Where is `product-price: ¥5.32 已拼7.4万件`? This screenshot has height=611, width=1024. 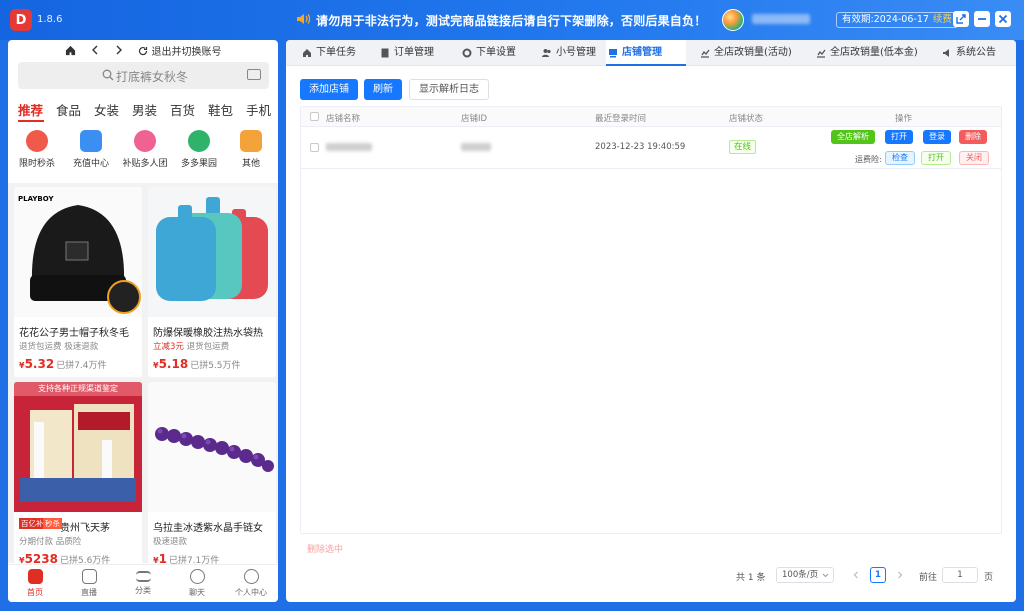 product-price: ¥5.32 已拼7.4万件 is located at coordinates (63, 364).